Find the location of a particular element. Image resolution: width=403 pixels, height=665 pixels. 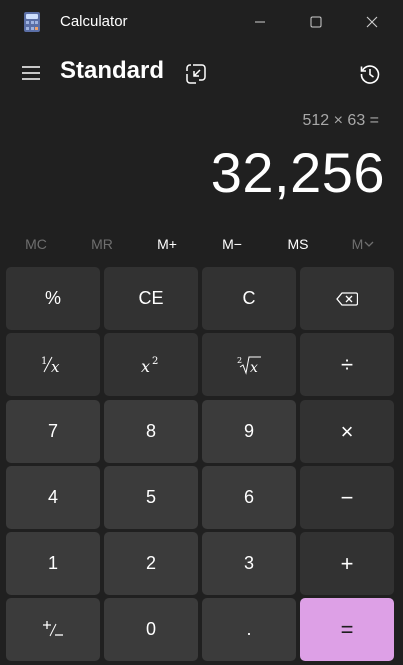

backspace-icon is located at coordinates (347, 298).